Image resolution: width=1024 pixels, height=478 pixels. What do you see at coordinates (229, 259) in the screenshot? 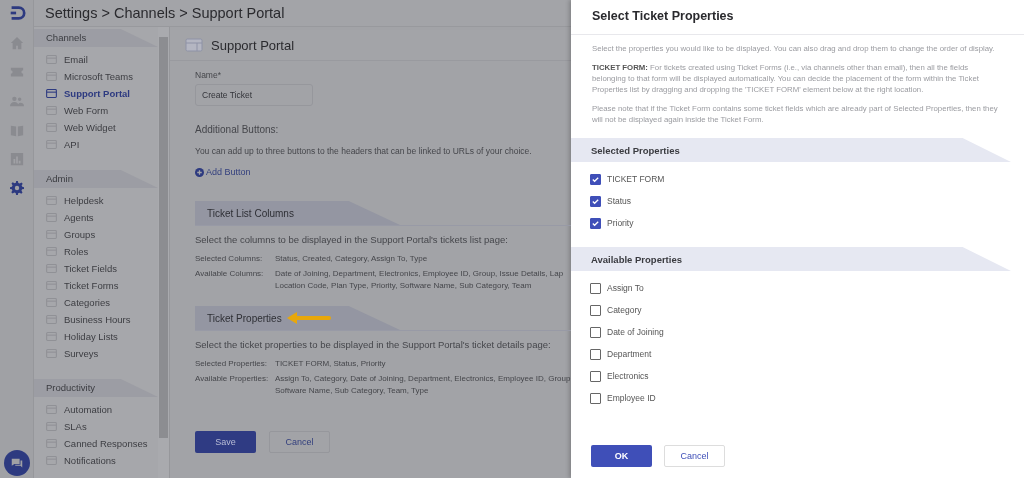
I see `row-label: Selected Columns:` at bounding box center [229, 259].